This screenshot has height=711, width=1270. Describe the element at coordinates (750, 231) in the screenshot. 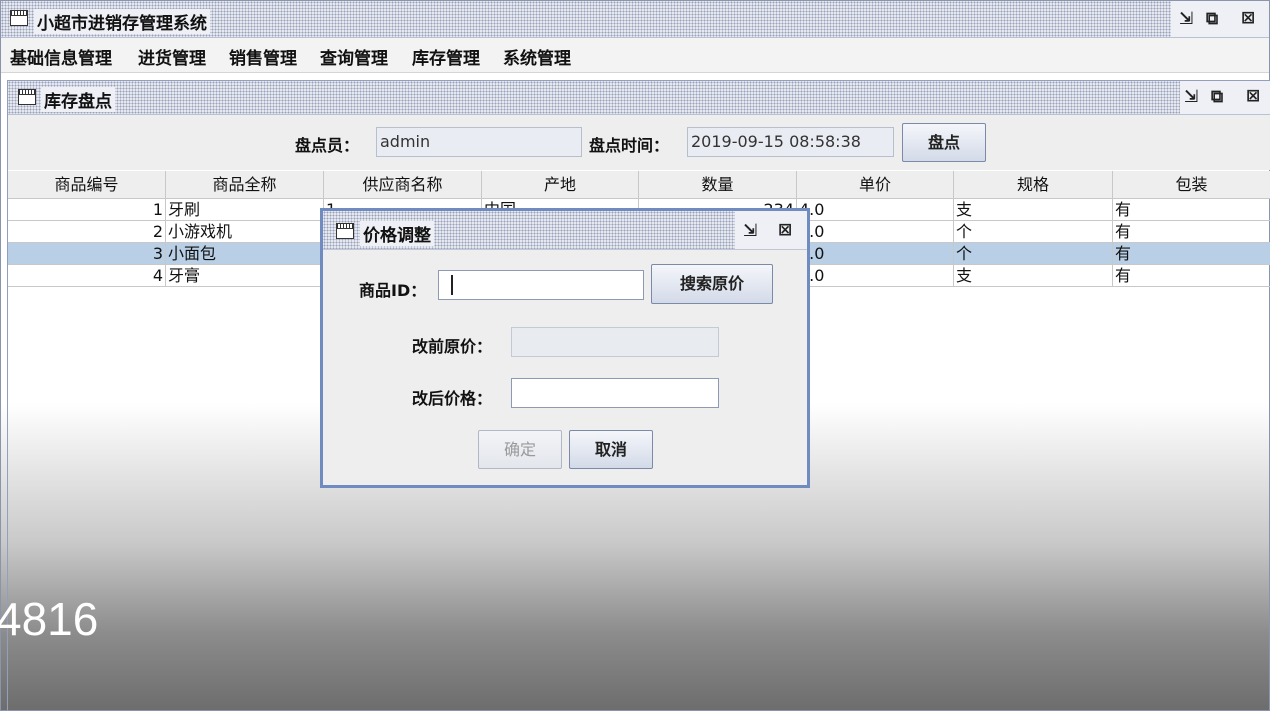

I see `dialog-minimize-icon: ⇲` at that location.